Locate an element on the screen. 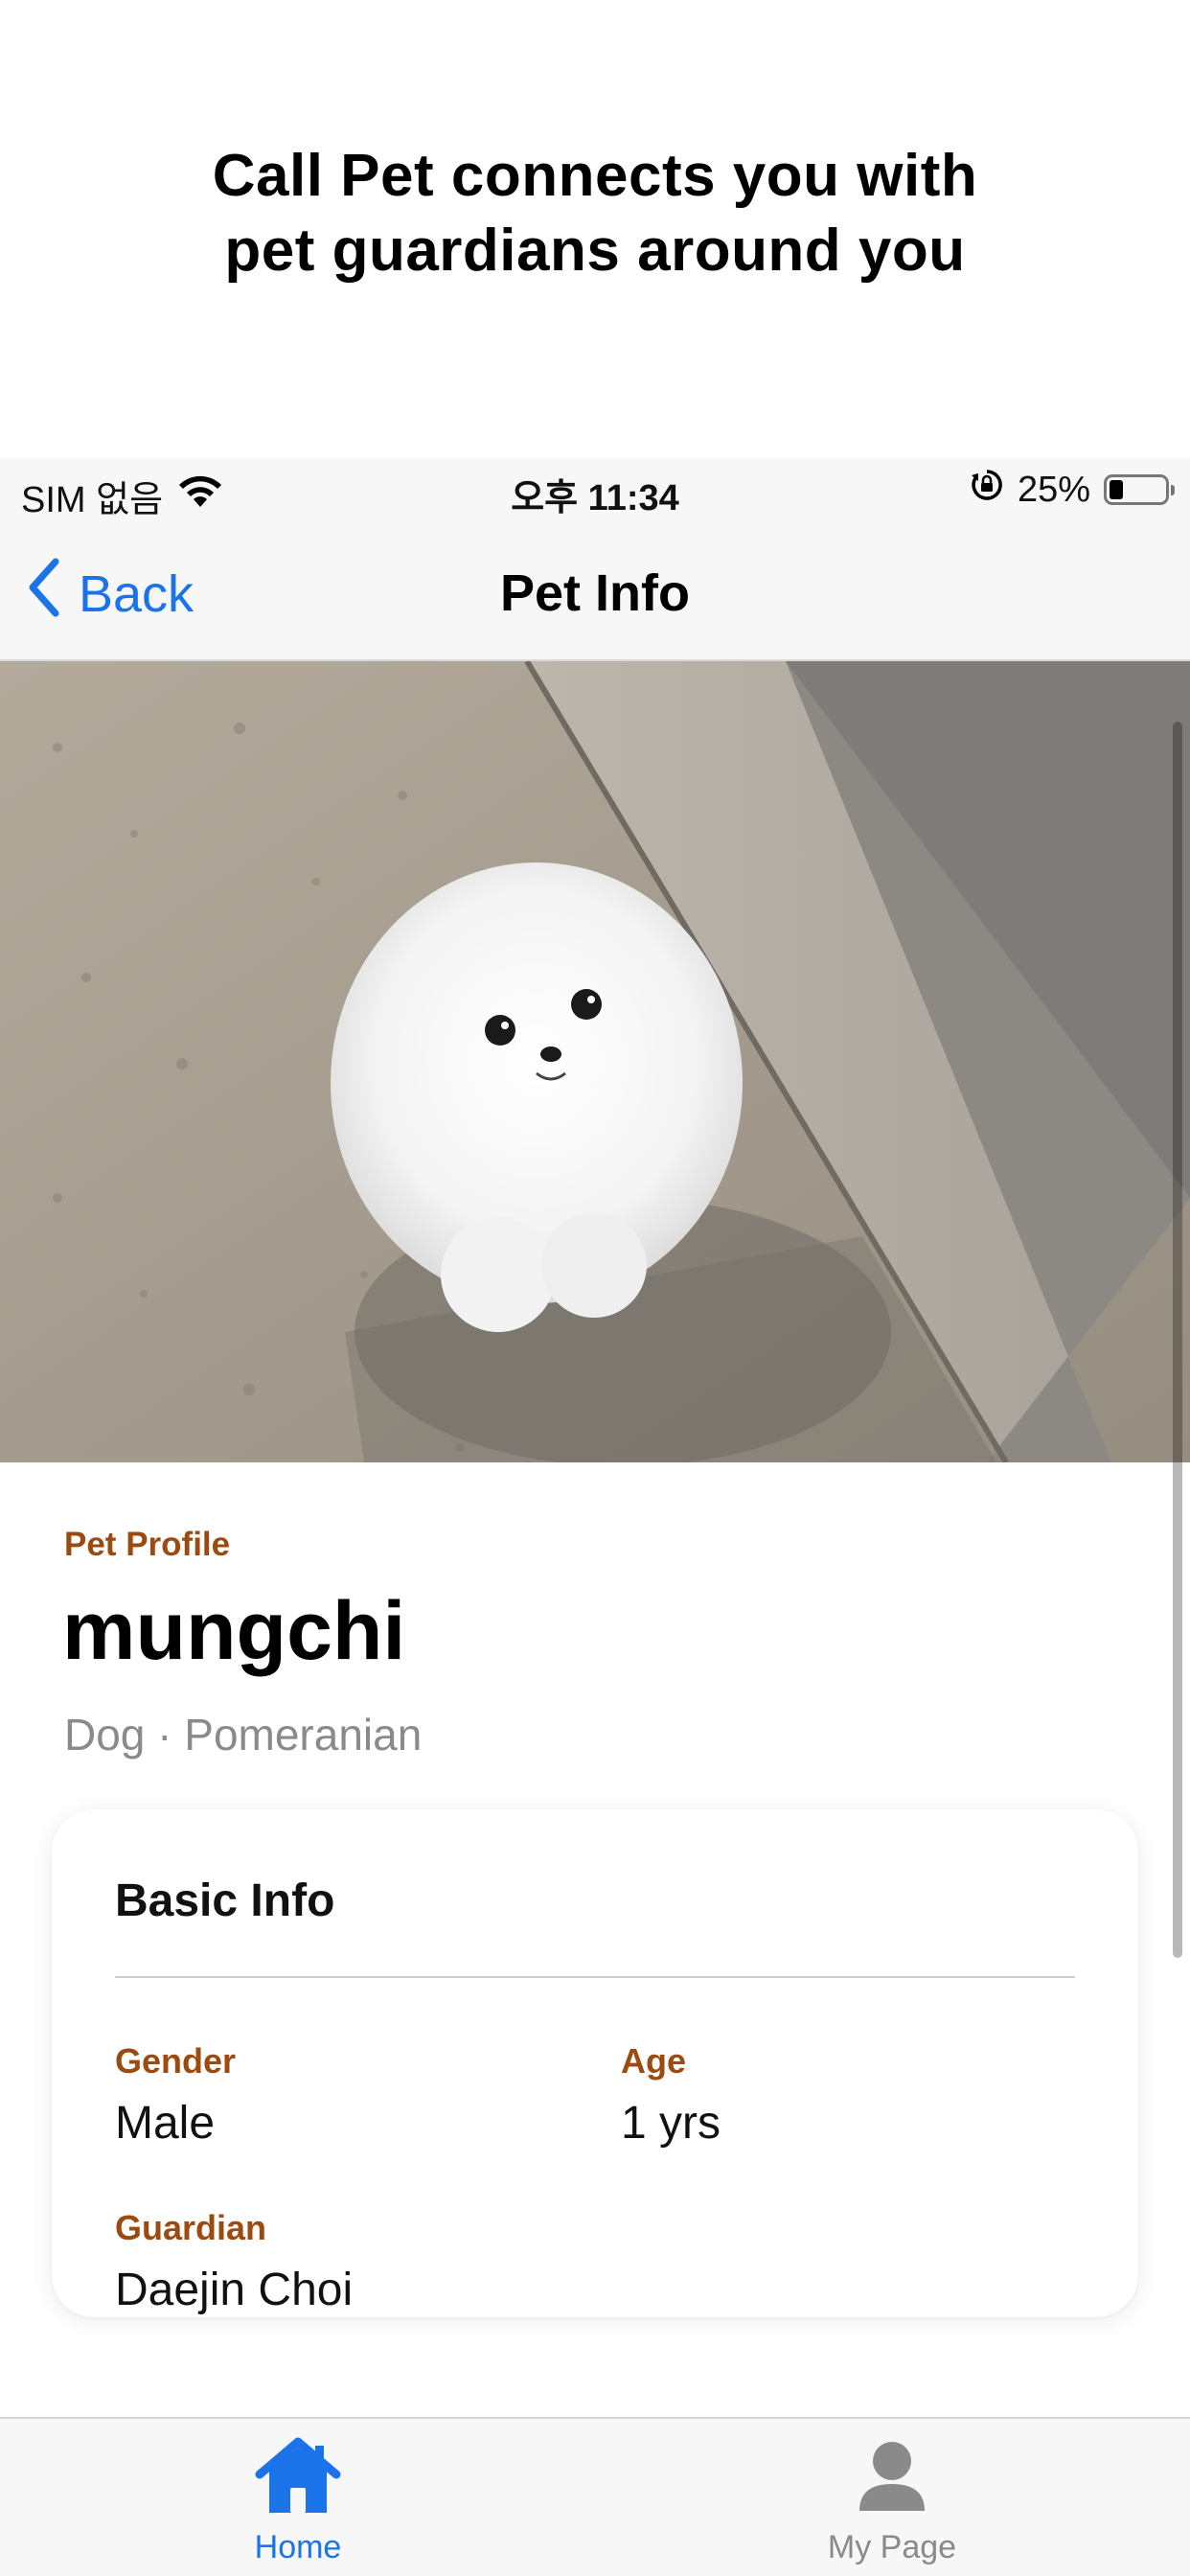 The width and height of the screenshot is (1190, 2576). navigation-bar: Back Pet Info is located at coordinates (595, 593).